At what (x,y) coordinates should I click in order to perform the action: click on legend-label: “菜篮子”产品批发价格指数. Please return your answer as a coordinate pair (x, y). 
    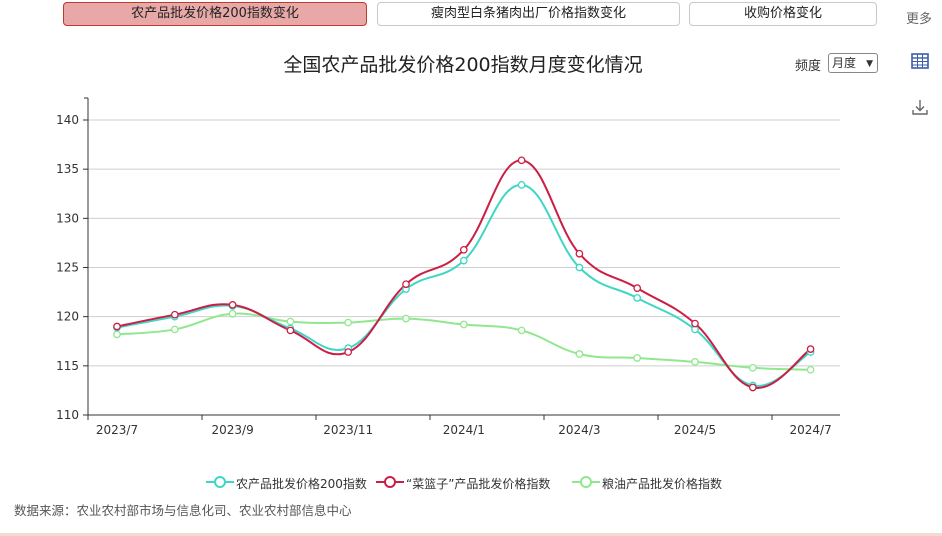
    Looking at the image, I should click on (478, 484).